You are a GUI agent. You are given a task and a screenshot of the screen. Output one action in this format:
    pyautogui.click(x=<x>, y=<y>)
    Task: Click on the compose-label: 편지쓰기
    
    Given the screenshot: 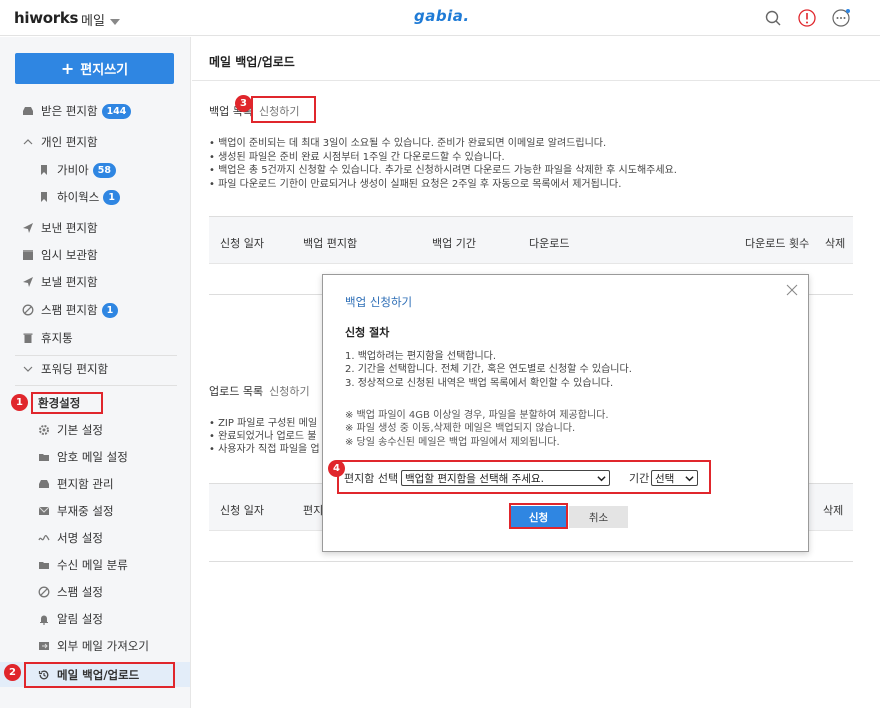 What is the action you would take?
    pyautogui.click(x=104, y=70)
    